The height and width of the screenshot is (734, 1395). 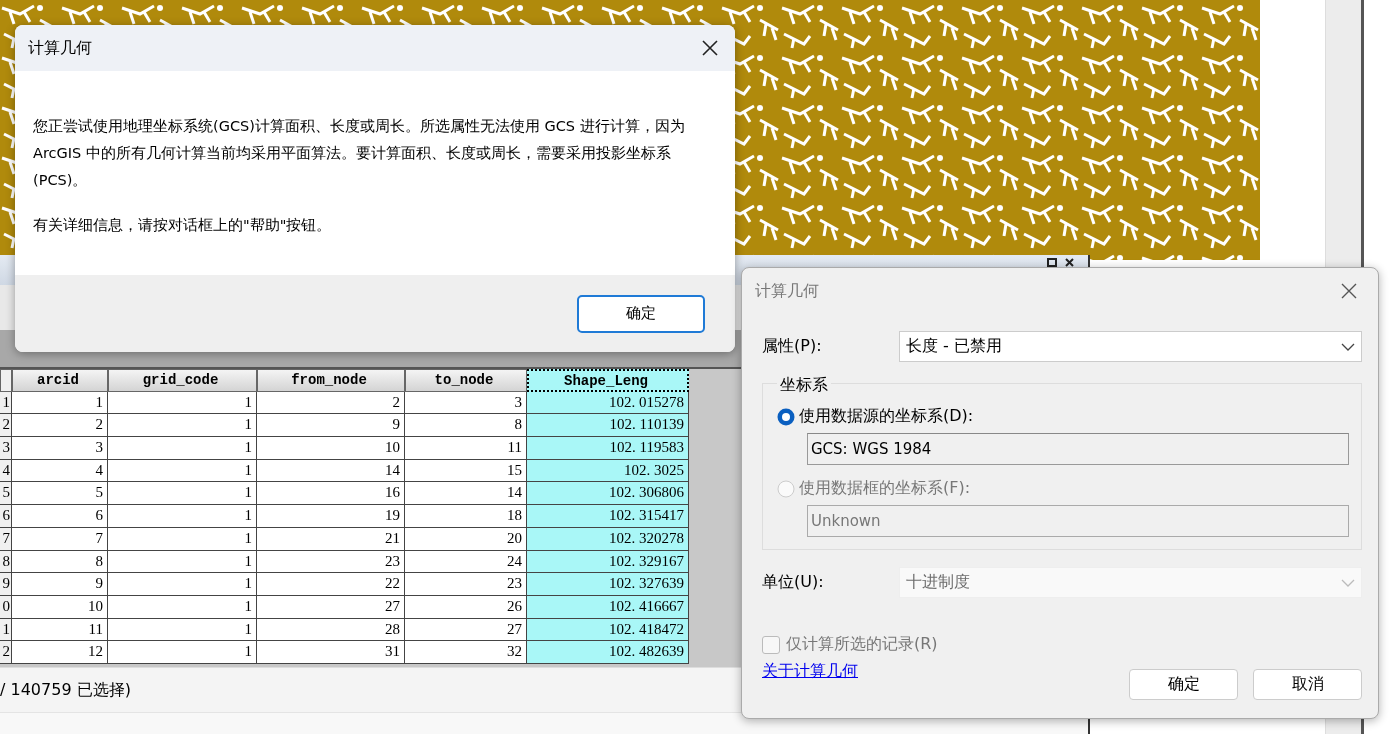 What do you see at coordinates (608, 539) in the screenshot?
I see `table-cell: 102. 320278` at bounding box center [608, 539].